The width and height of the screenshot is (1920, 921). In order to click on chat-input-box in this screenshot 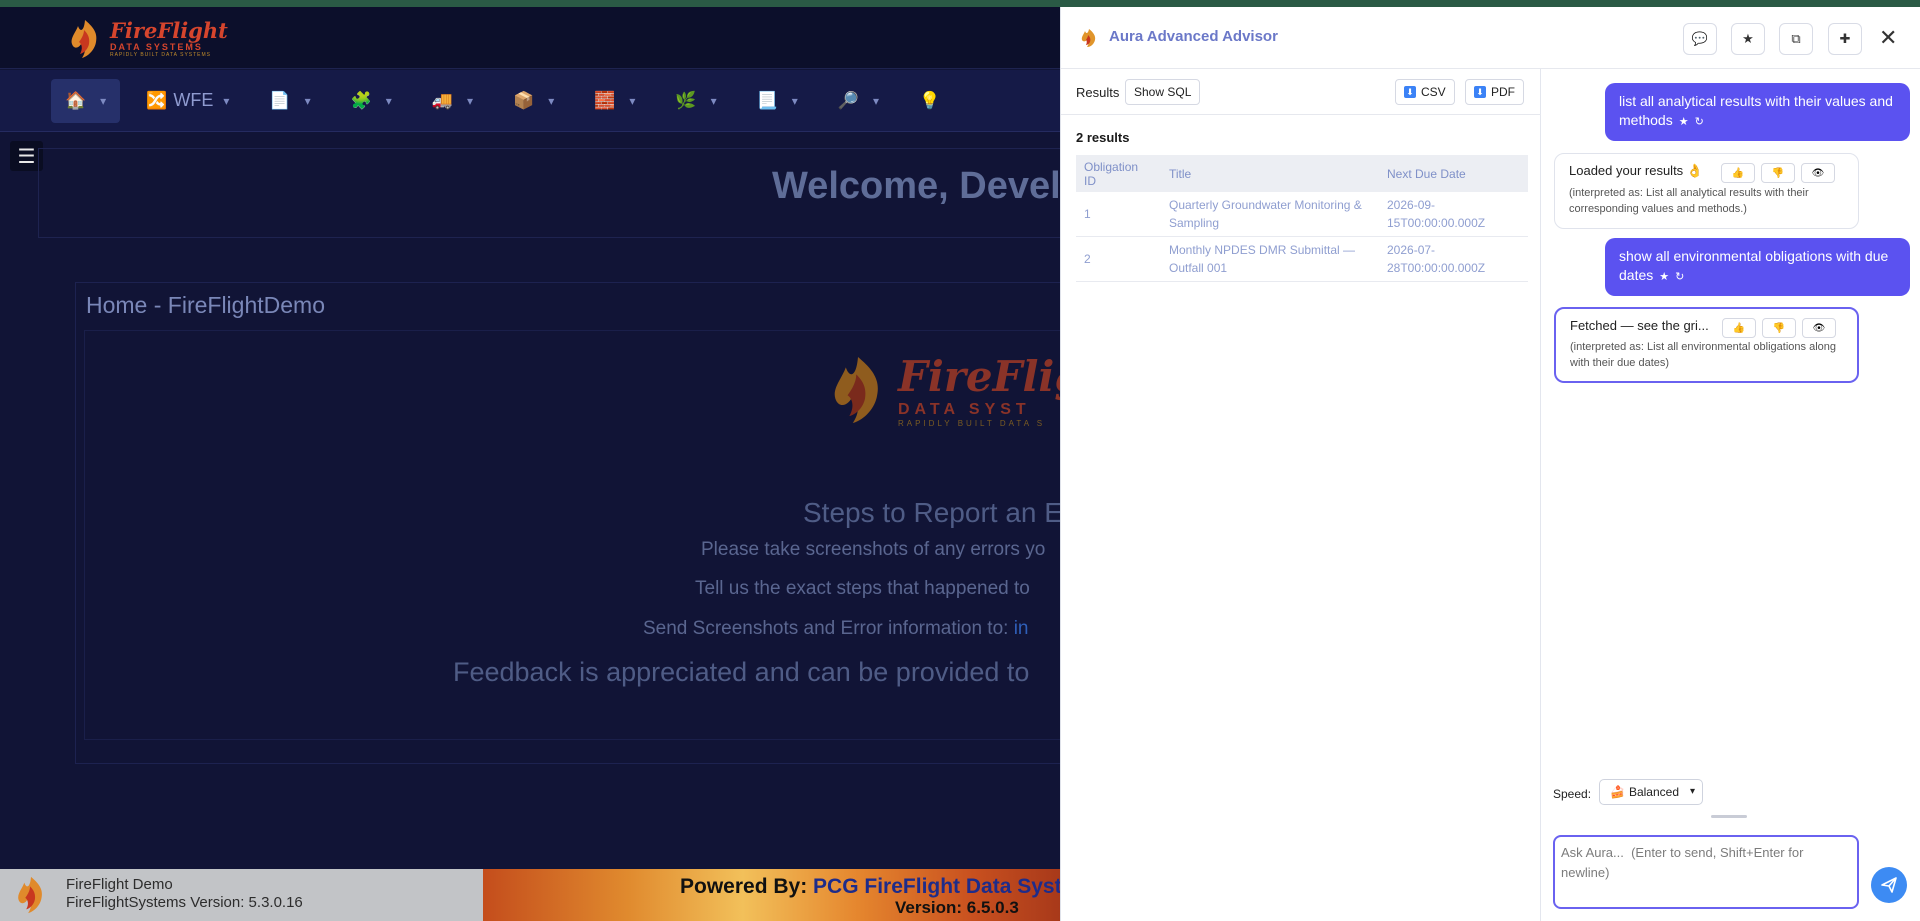, I will do `click(1706, 872)`.